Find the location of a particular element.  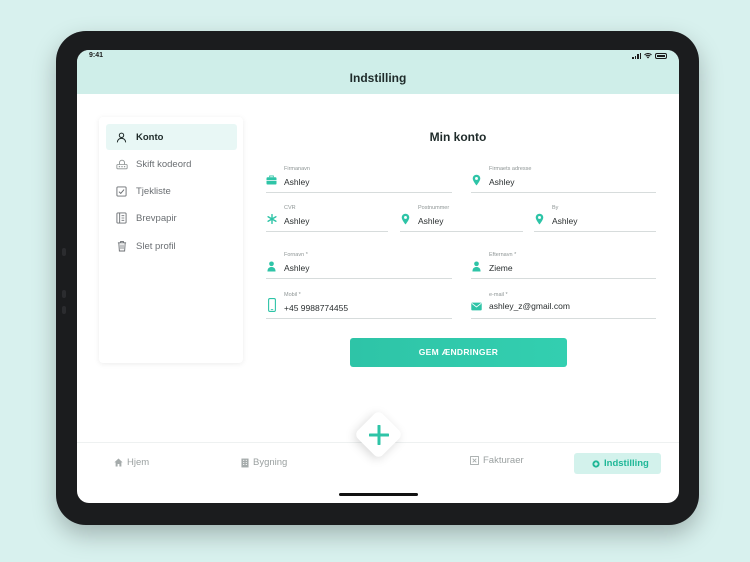

field-label: By is located at coordinates (555, 208).